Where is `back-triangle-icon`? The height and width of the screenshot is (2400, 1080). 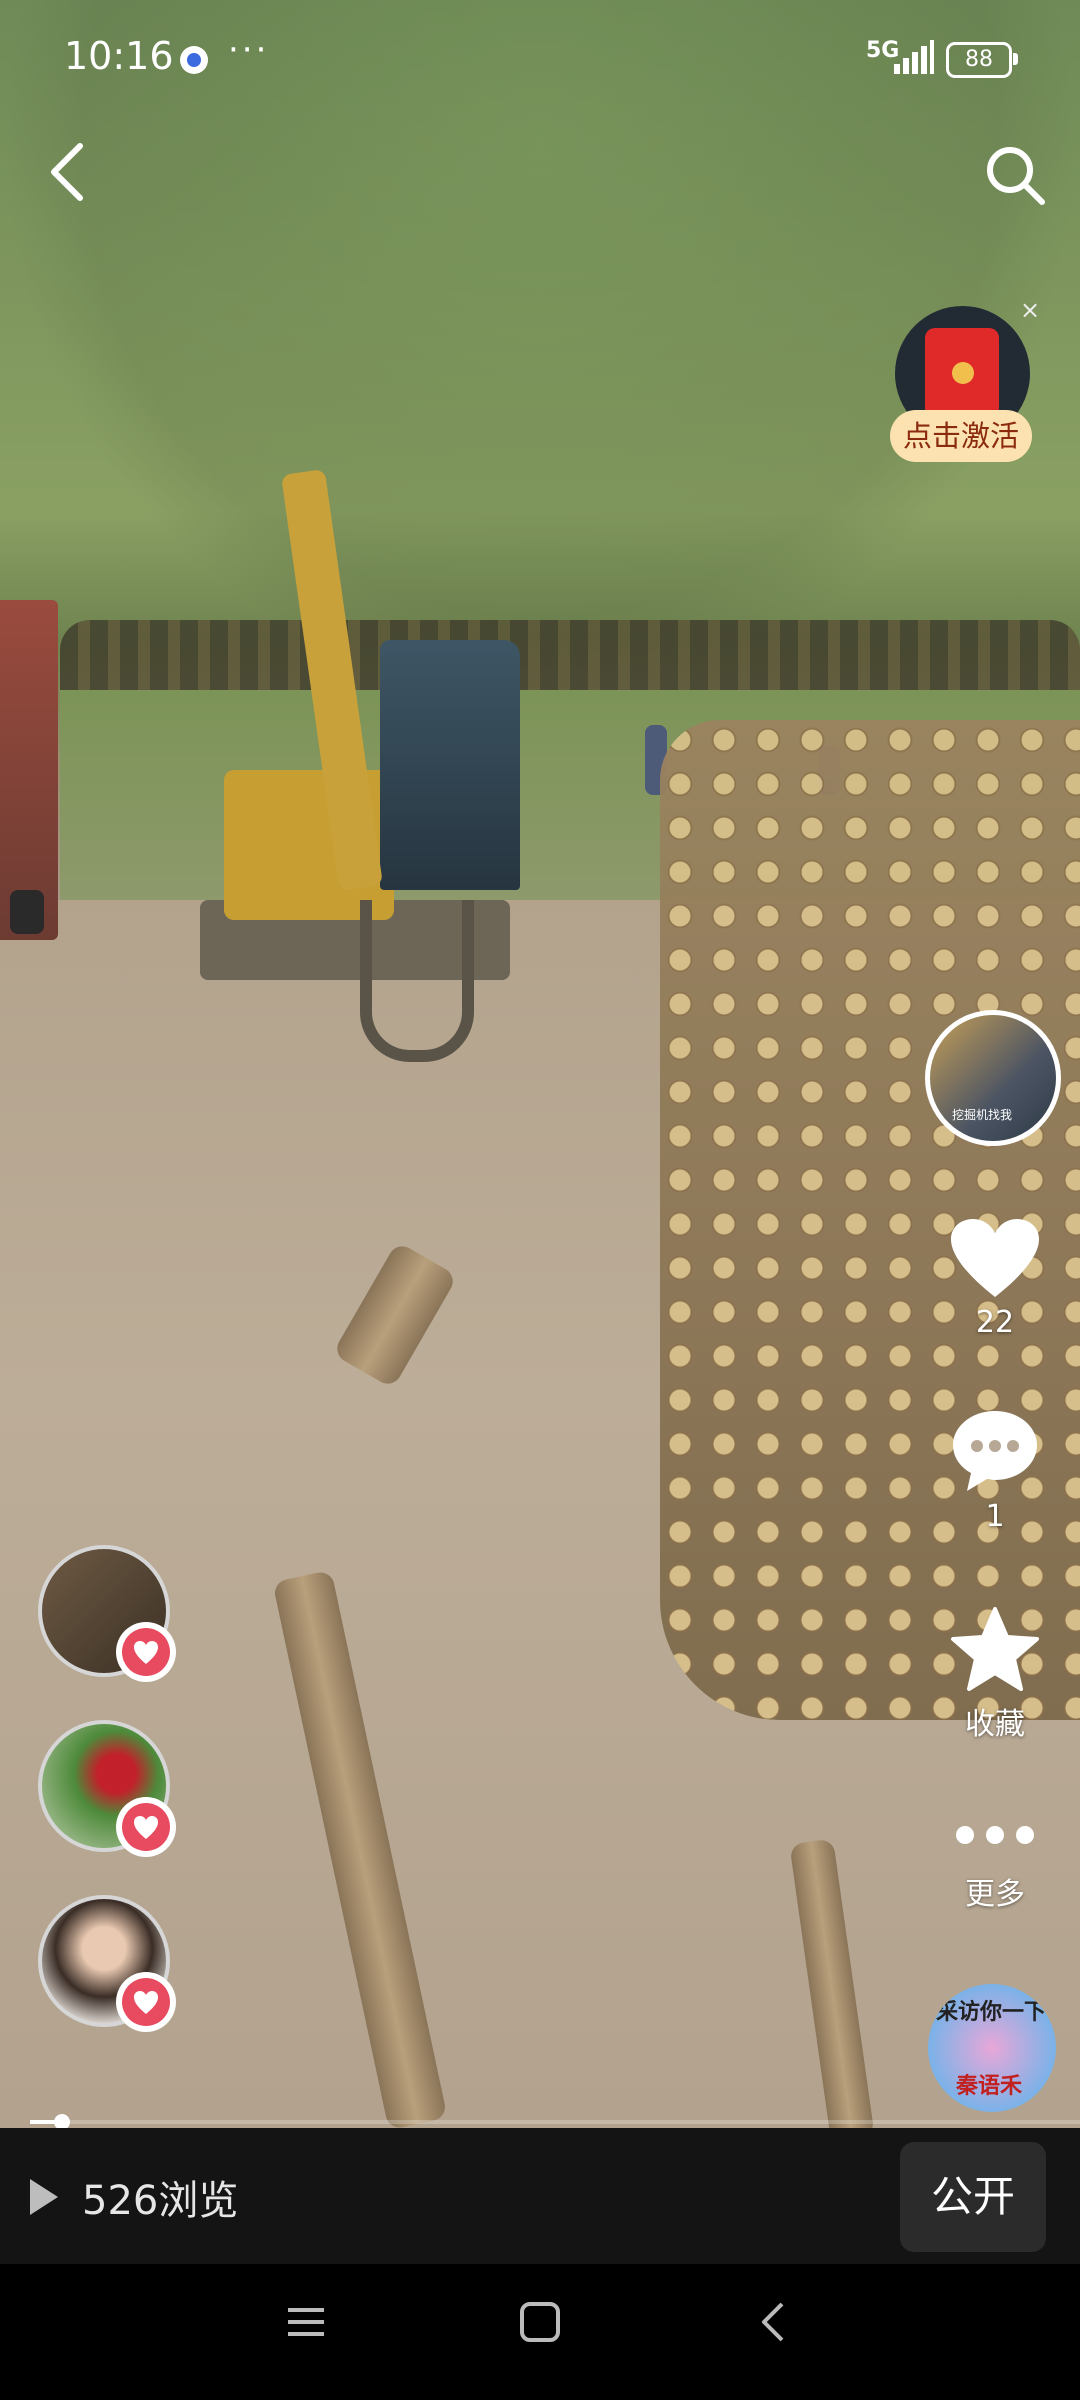 back-triangle-icon is located at coordinates (773, 2322).